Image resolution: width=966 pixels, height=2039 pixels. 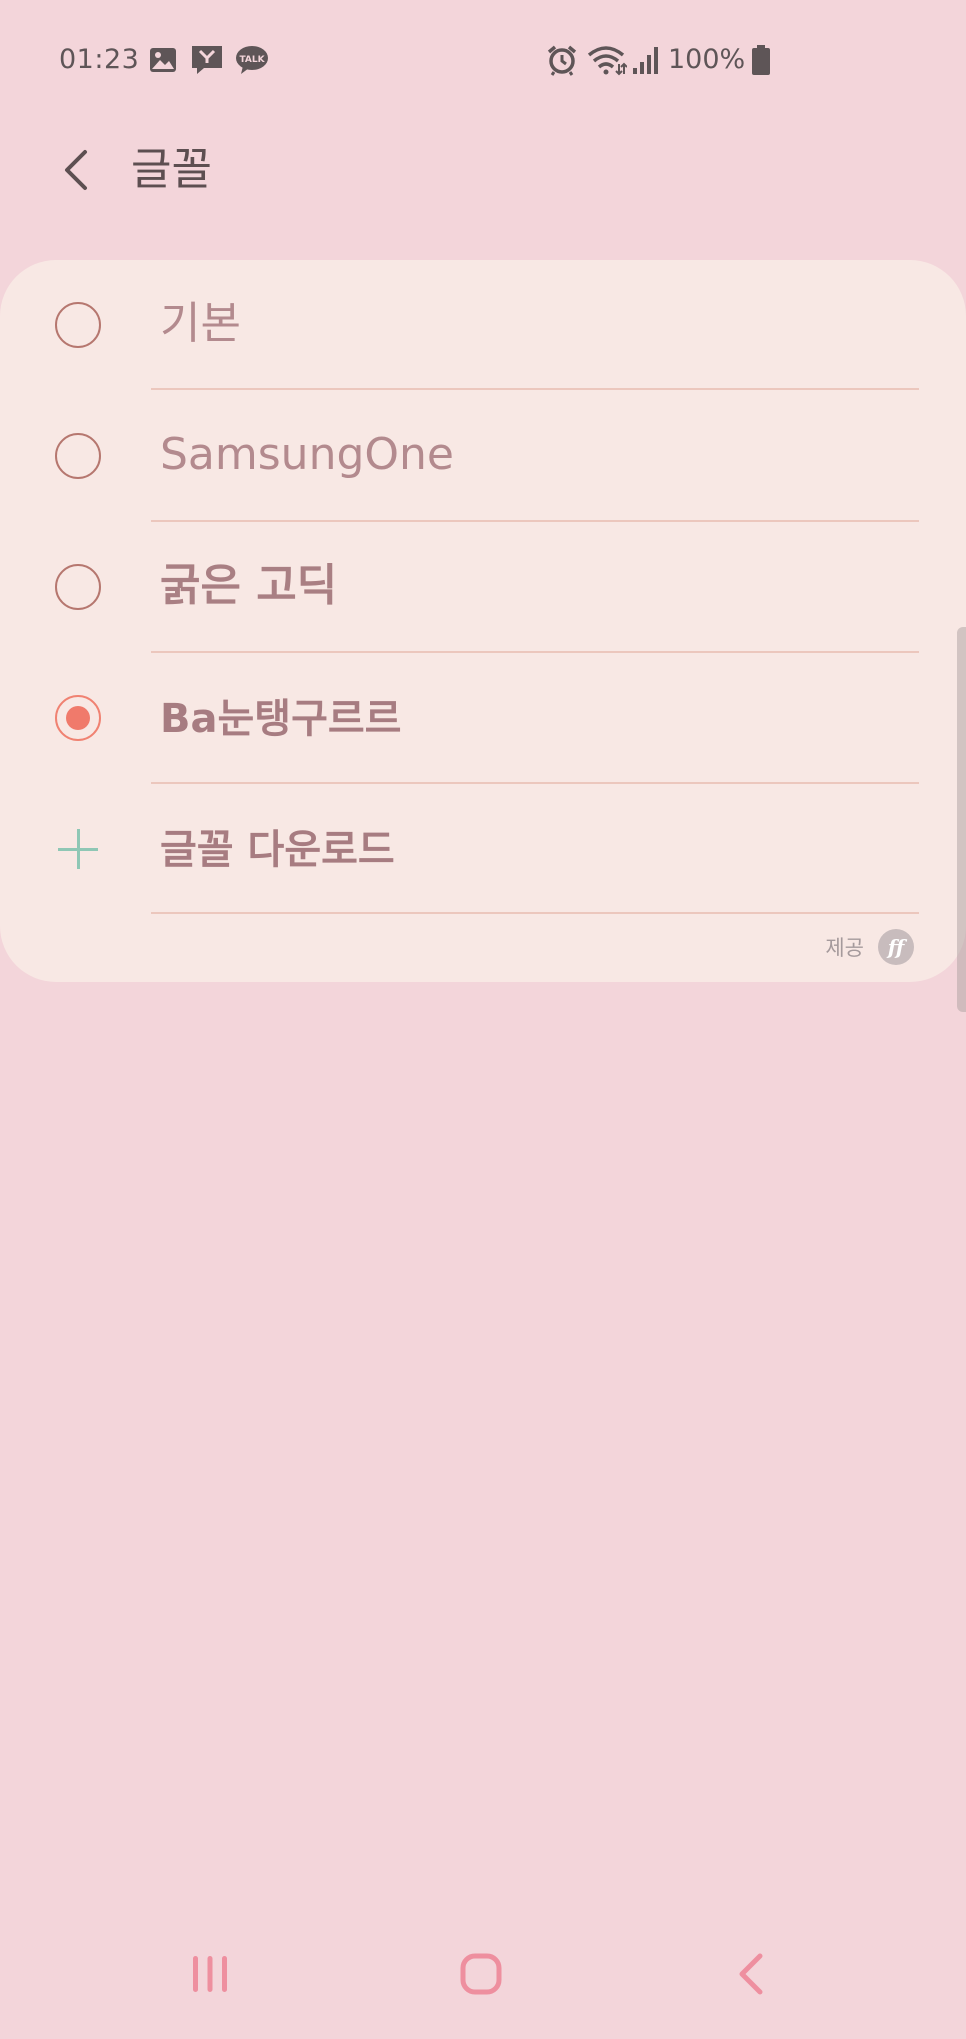 I want to click on battery-percent: 100%, so click(x=707, y=59).